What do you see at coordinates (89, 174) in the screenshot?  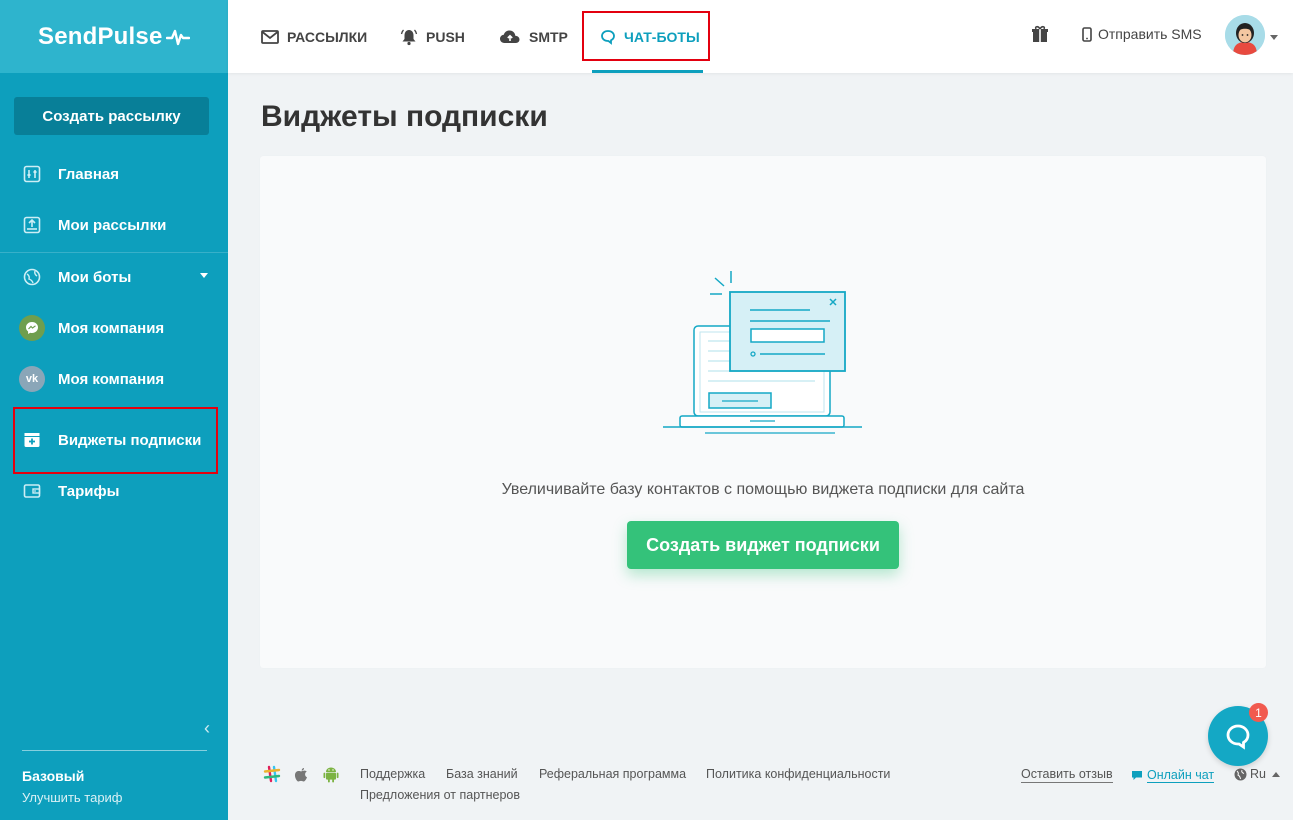 I see `sidebar-item-label: Главная` at bounding box center [89, 174].